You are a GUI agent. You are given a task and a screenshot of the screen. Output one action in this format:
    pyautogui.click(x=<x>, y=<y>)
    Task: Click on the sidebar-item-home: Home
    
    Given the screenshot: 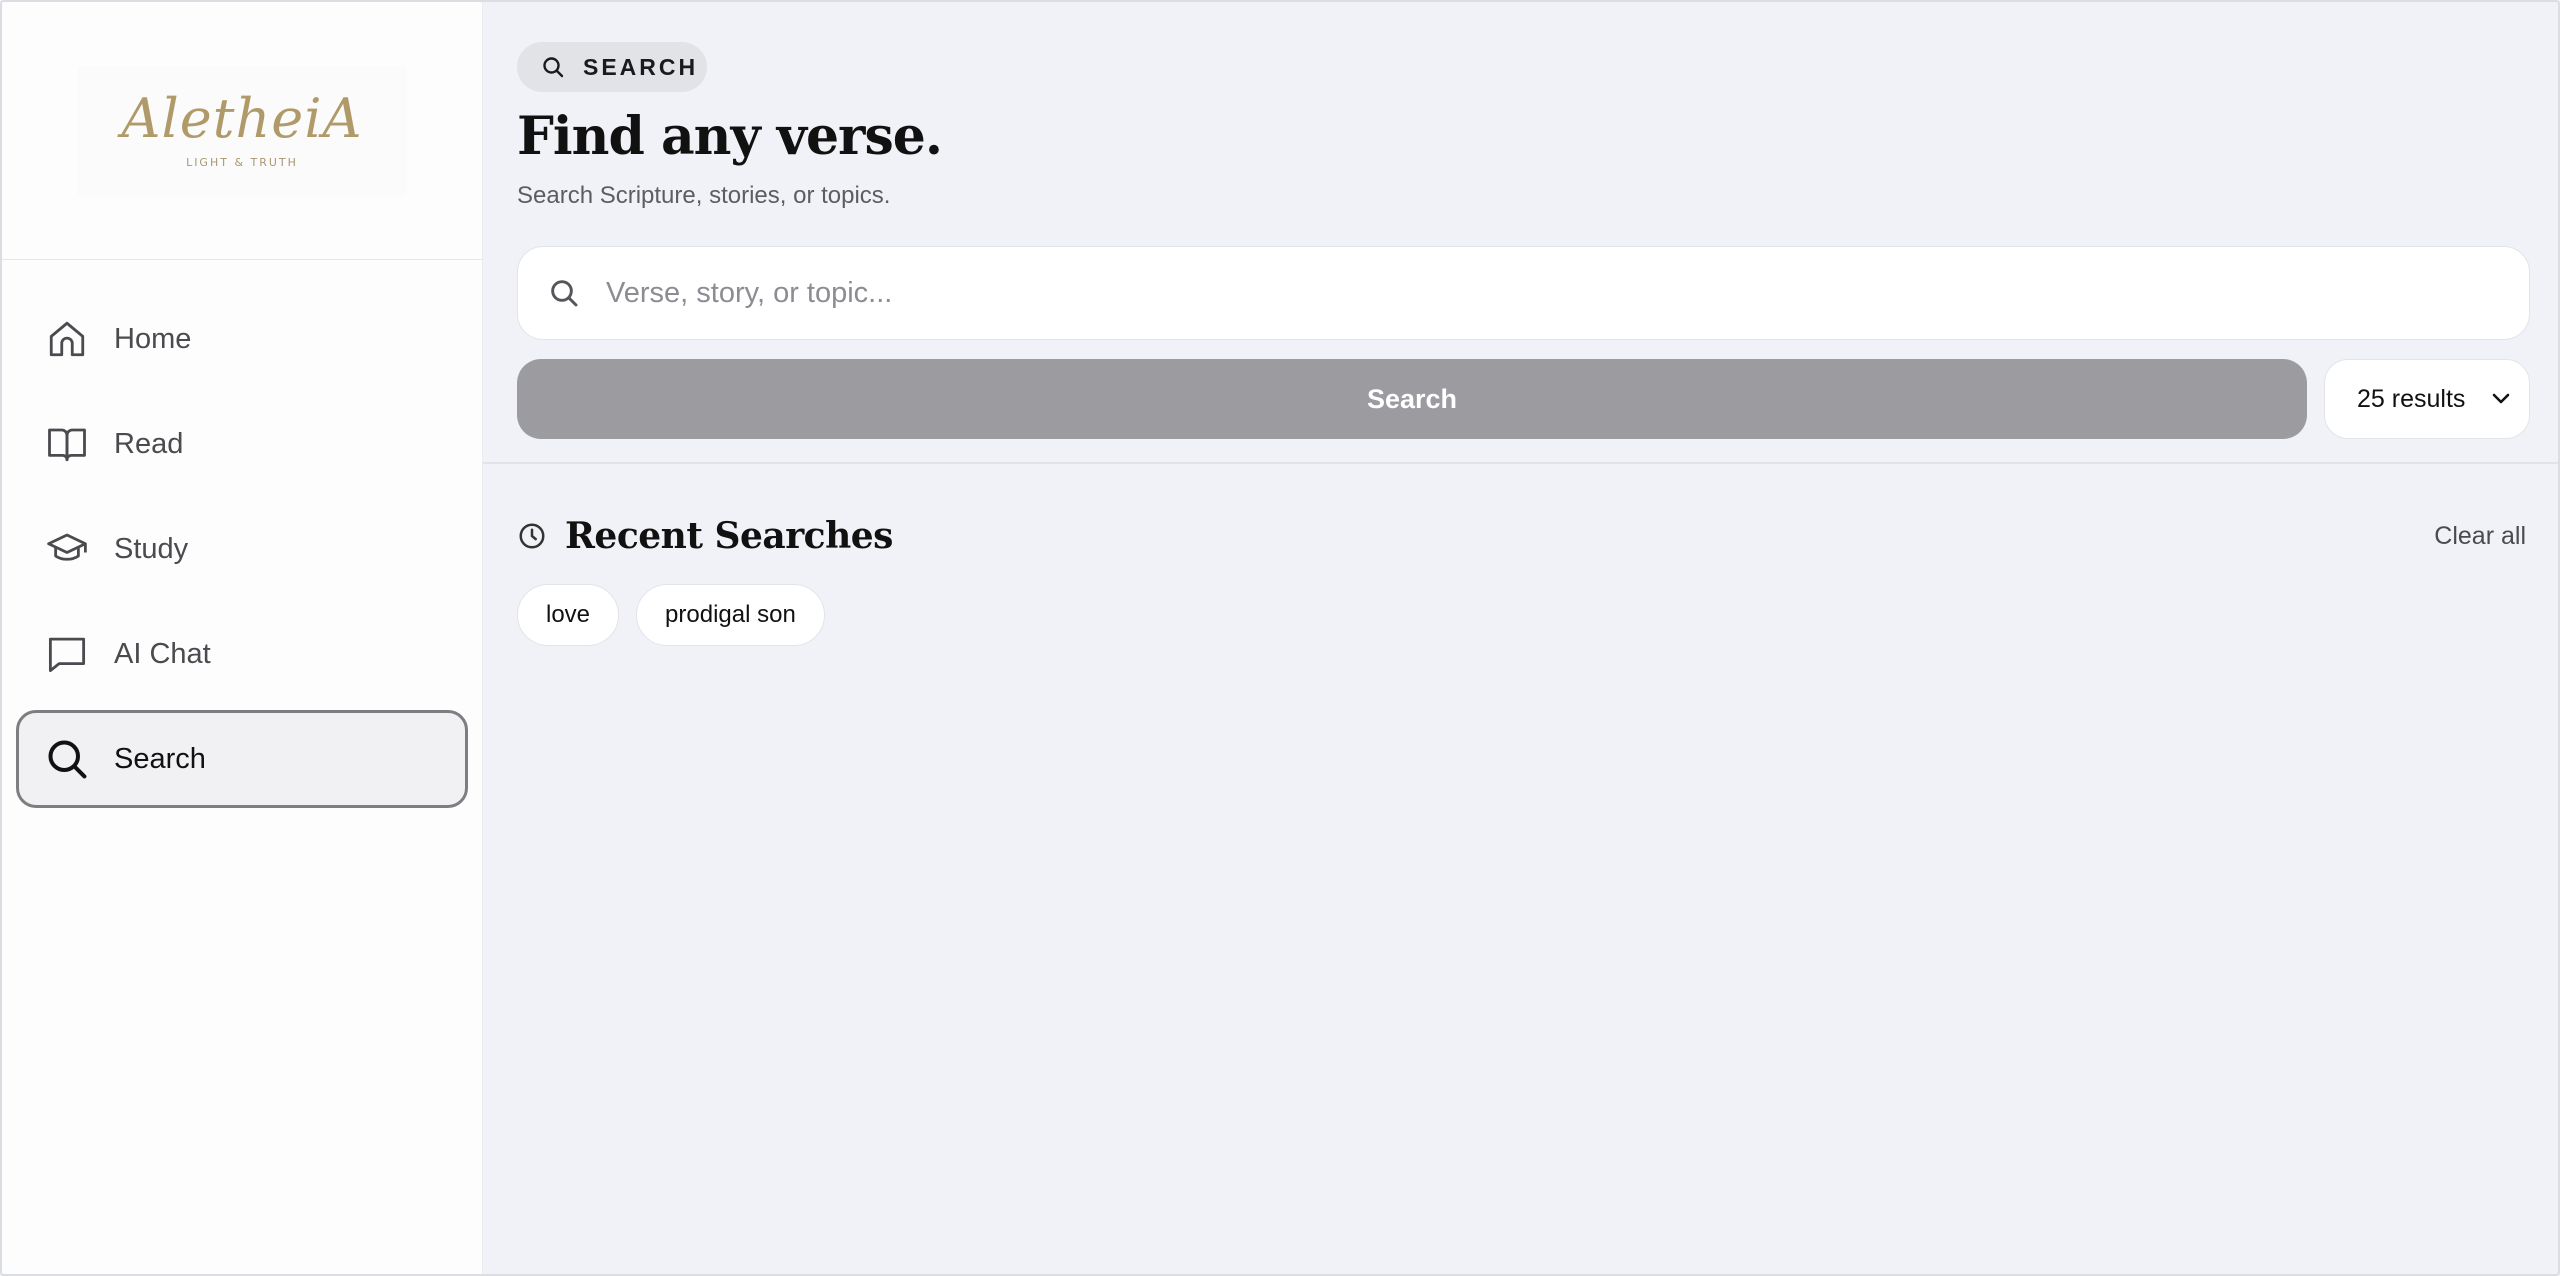 What is the action you would take?
    pyautogui.click(x=242, y=339)
    